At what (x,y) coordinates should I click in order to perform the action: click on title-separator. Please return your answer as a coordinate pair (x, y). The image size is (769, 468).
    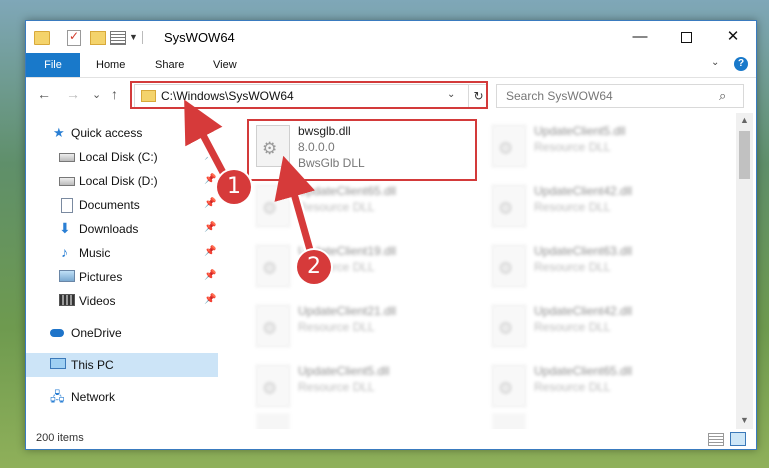
    Looking at the image, I should click on (142, 37).